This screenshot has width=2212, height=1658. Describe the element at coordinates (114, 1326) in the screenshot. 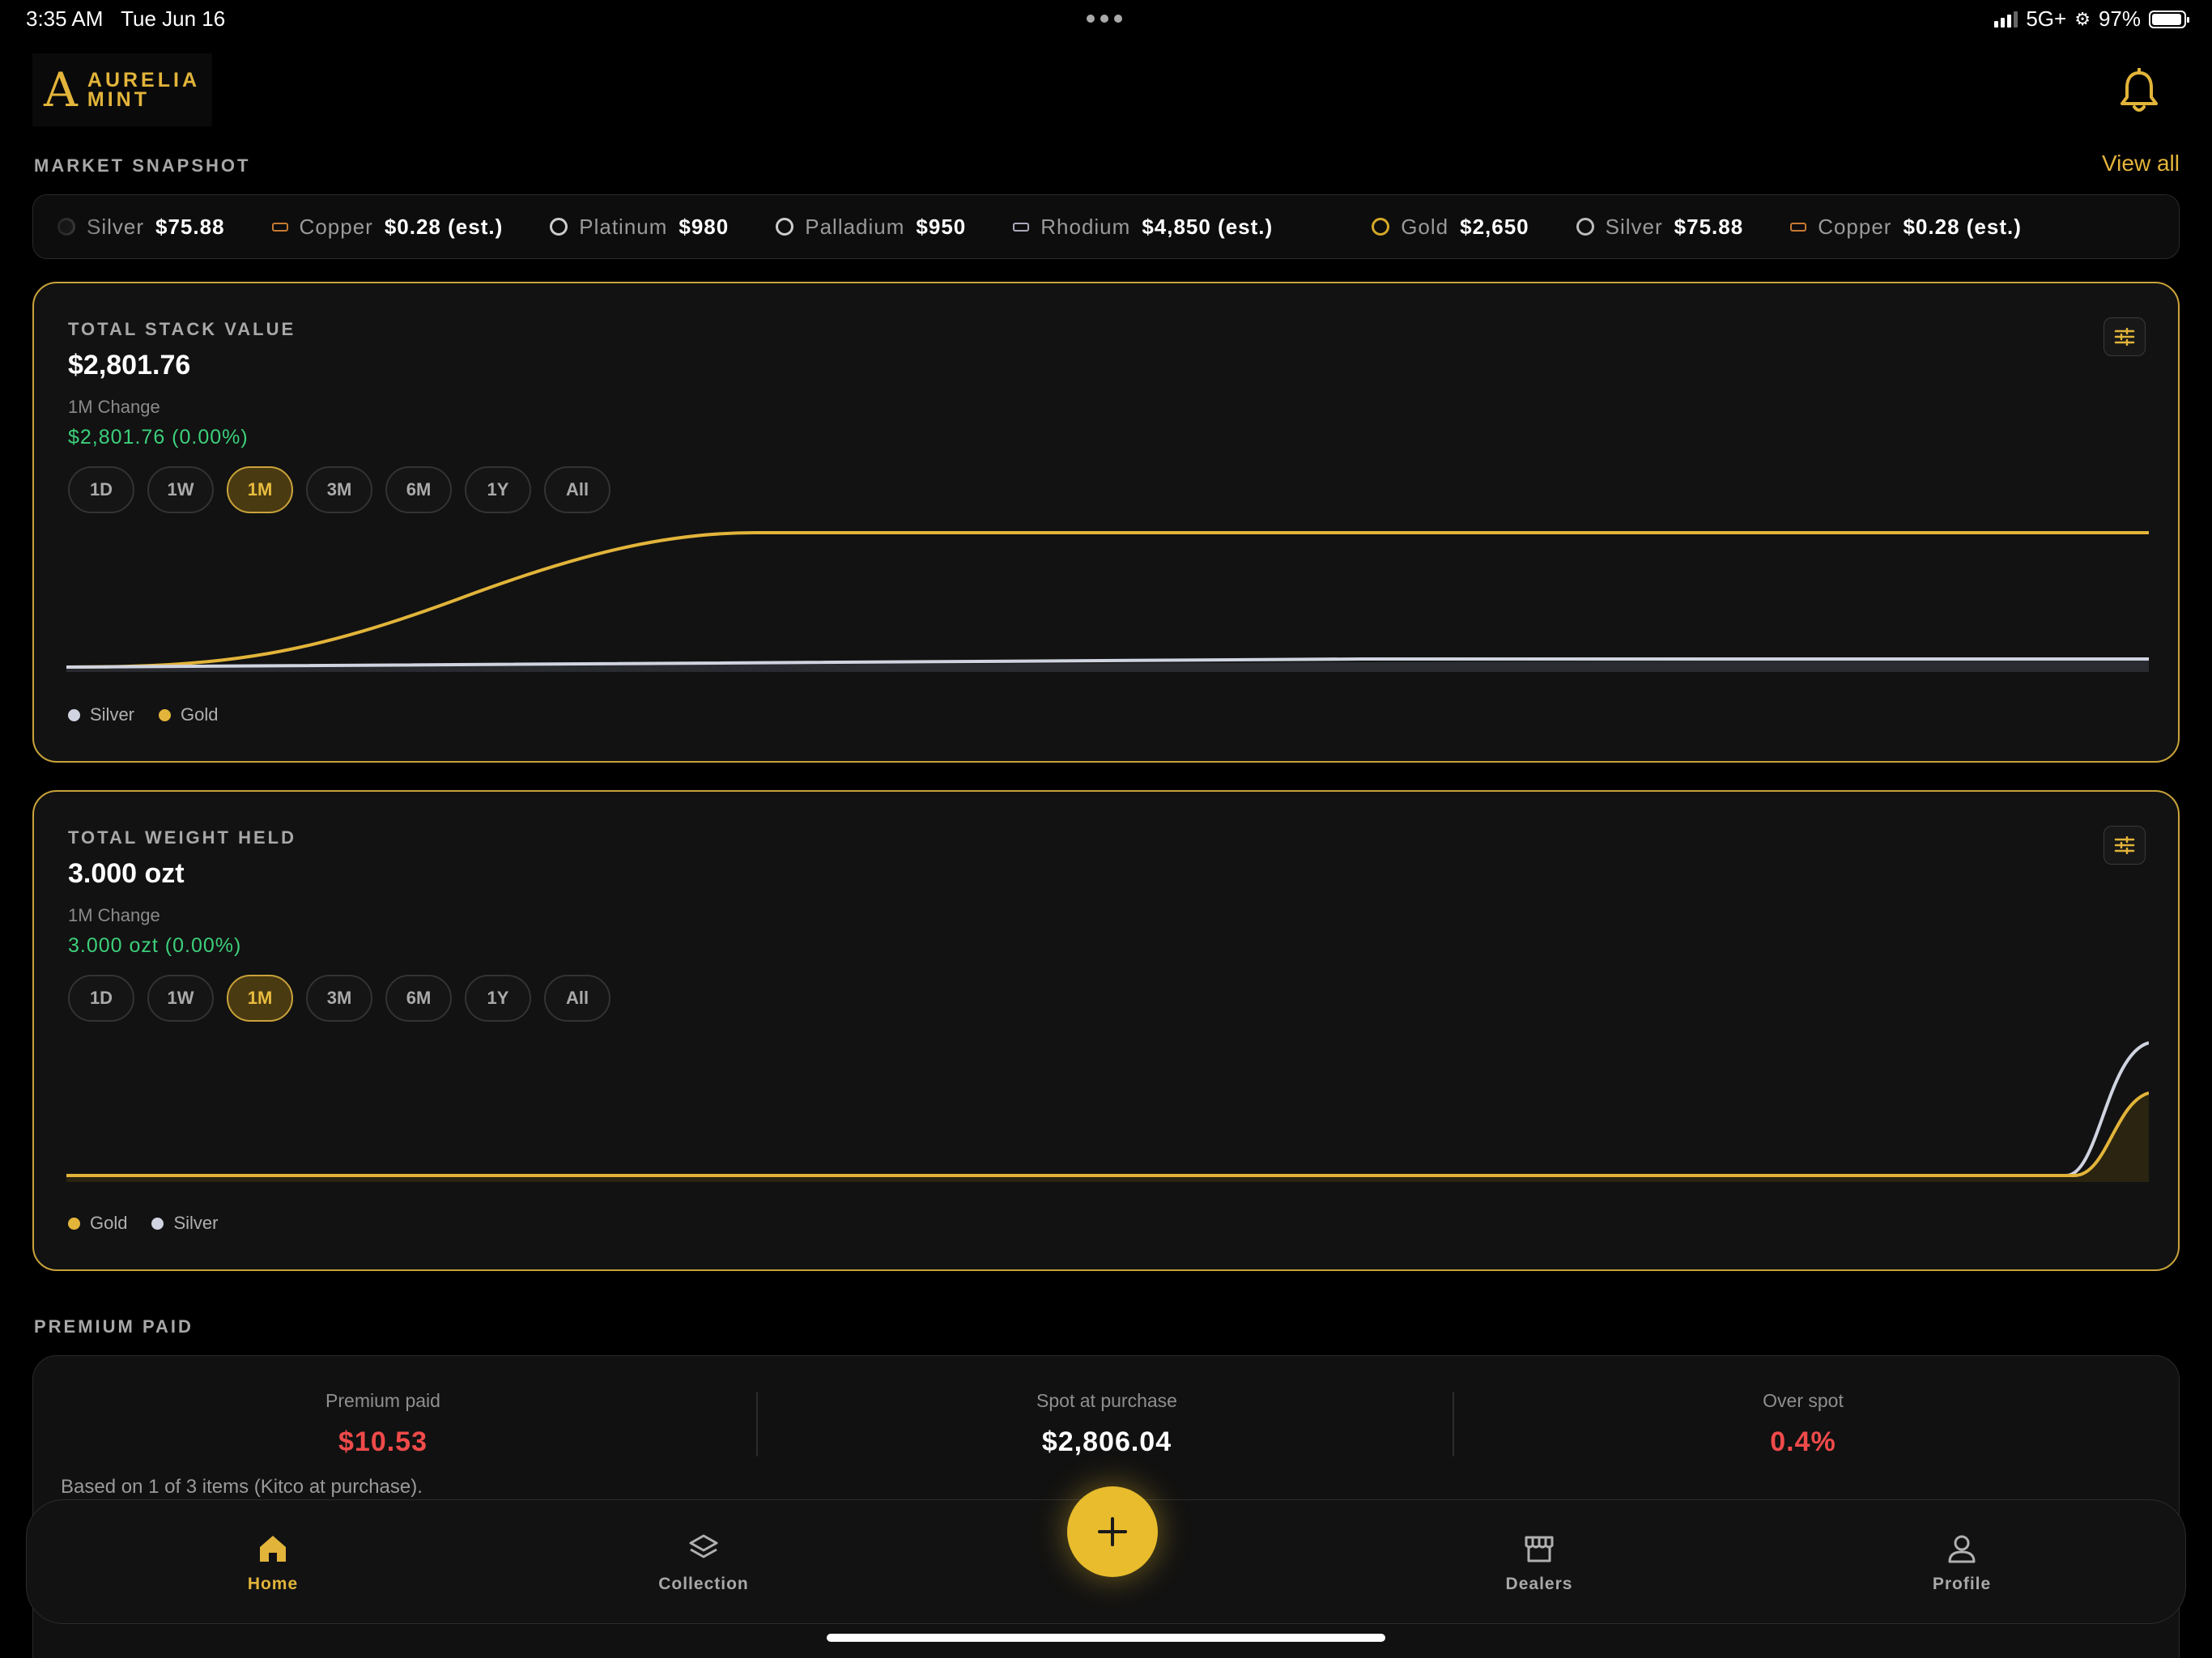

I see `premium-paid-title: PREMIUM PAID` at that location.